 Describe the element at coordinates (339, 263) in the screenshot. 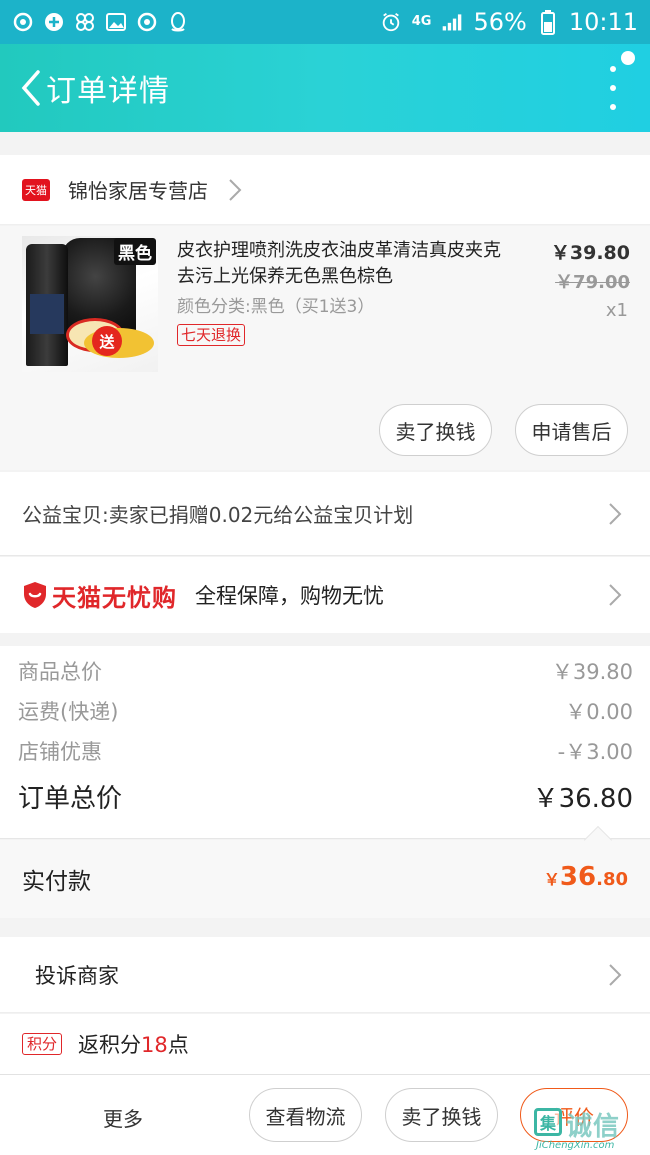

I see `product-title: 皮衣护理喷剂洗皮衣油皮革清洁真皮夹克去污上光保养无色黑色棕色` at that location.